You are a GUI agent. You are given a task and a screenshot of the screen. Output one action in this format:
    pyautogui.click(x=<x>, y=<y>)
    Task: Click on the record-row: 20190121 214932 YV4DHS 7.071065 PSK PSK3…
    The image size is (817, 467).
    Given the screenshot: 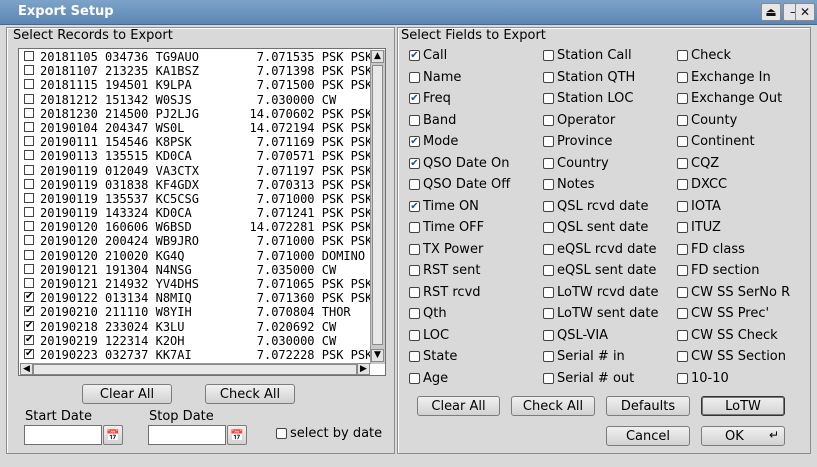 What is the action you would take?
    pyautogui.click(x=195, y=284)
    